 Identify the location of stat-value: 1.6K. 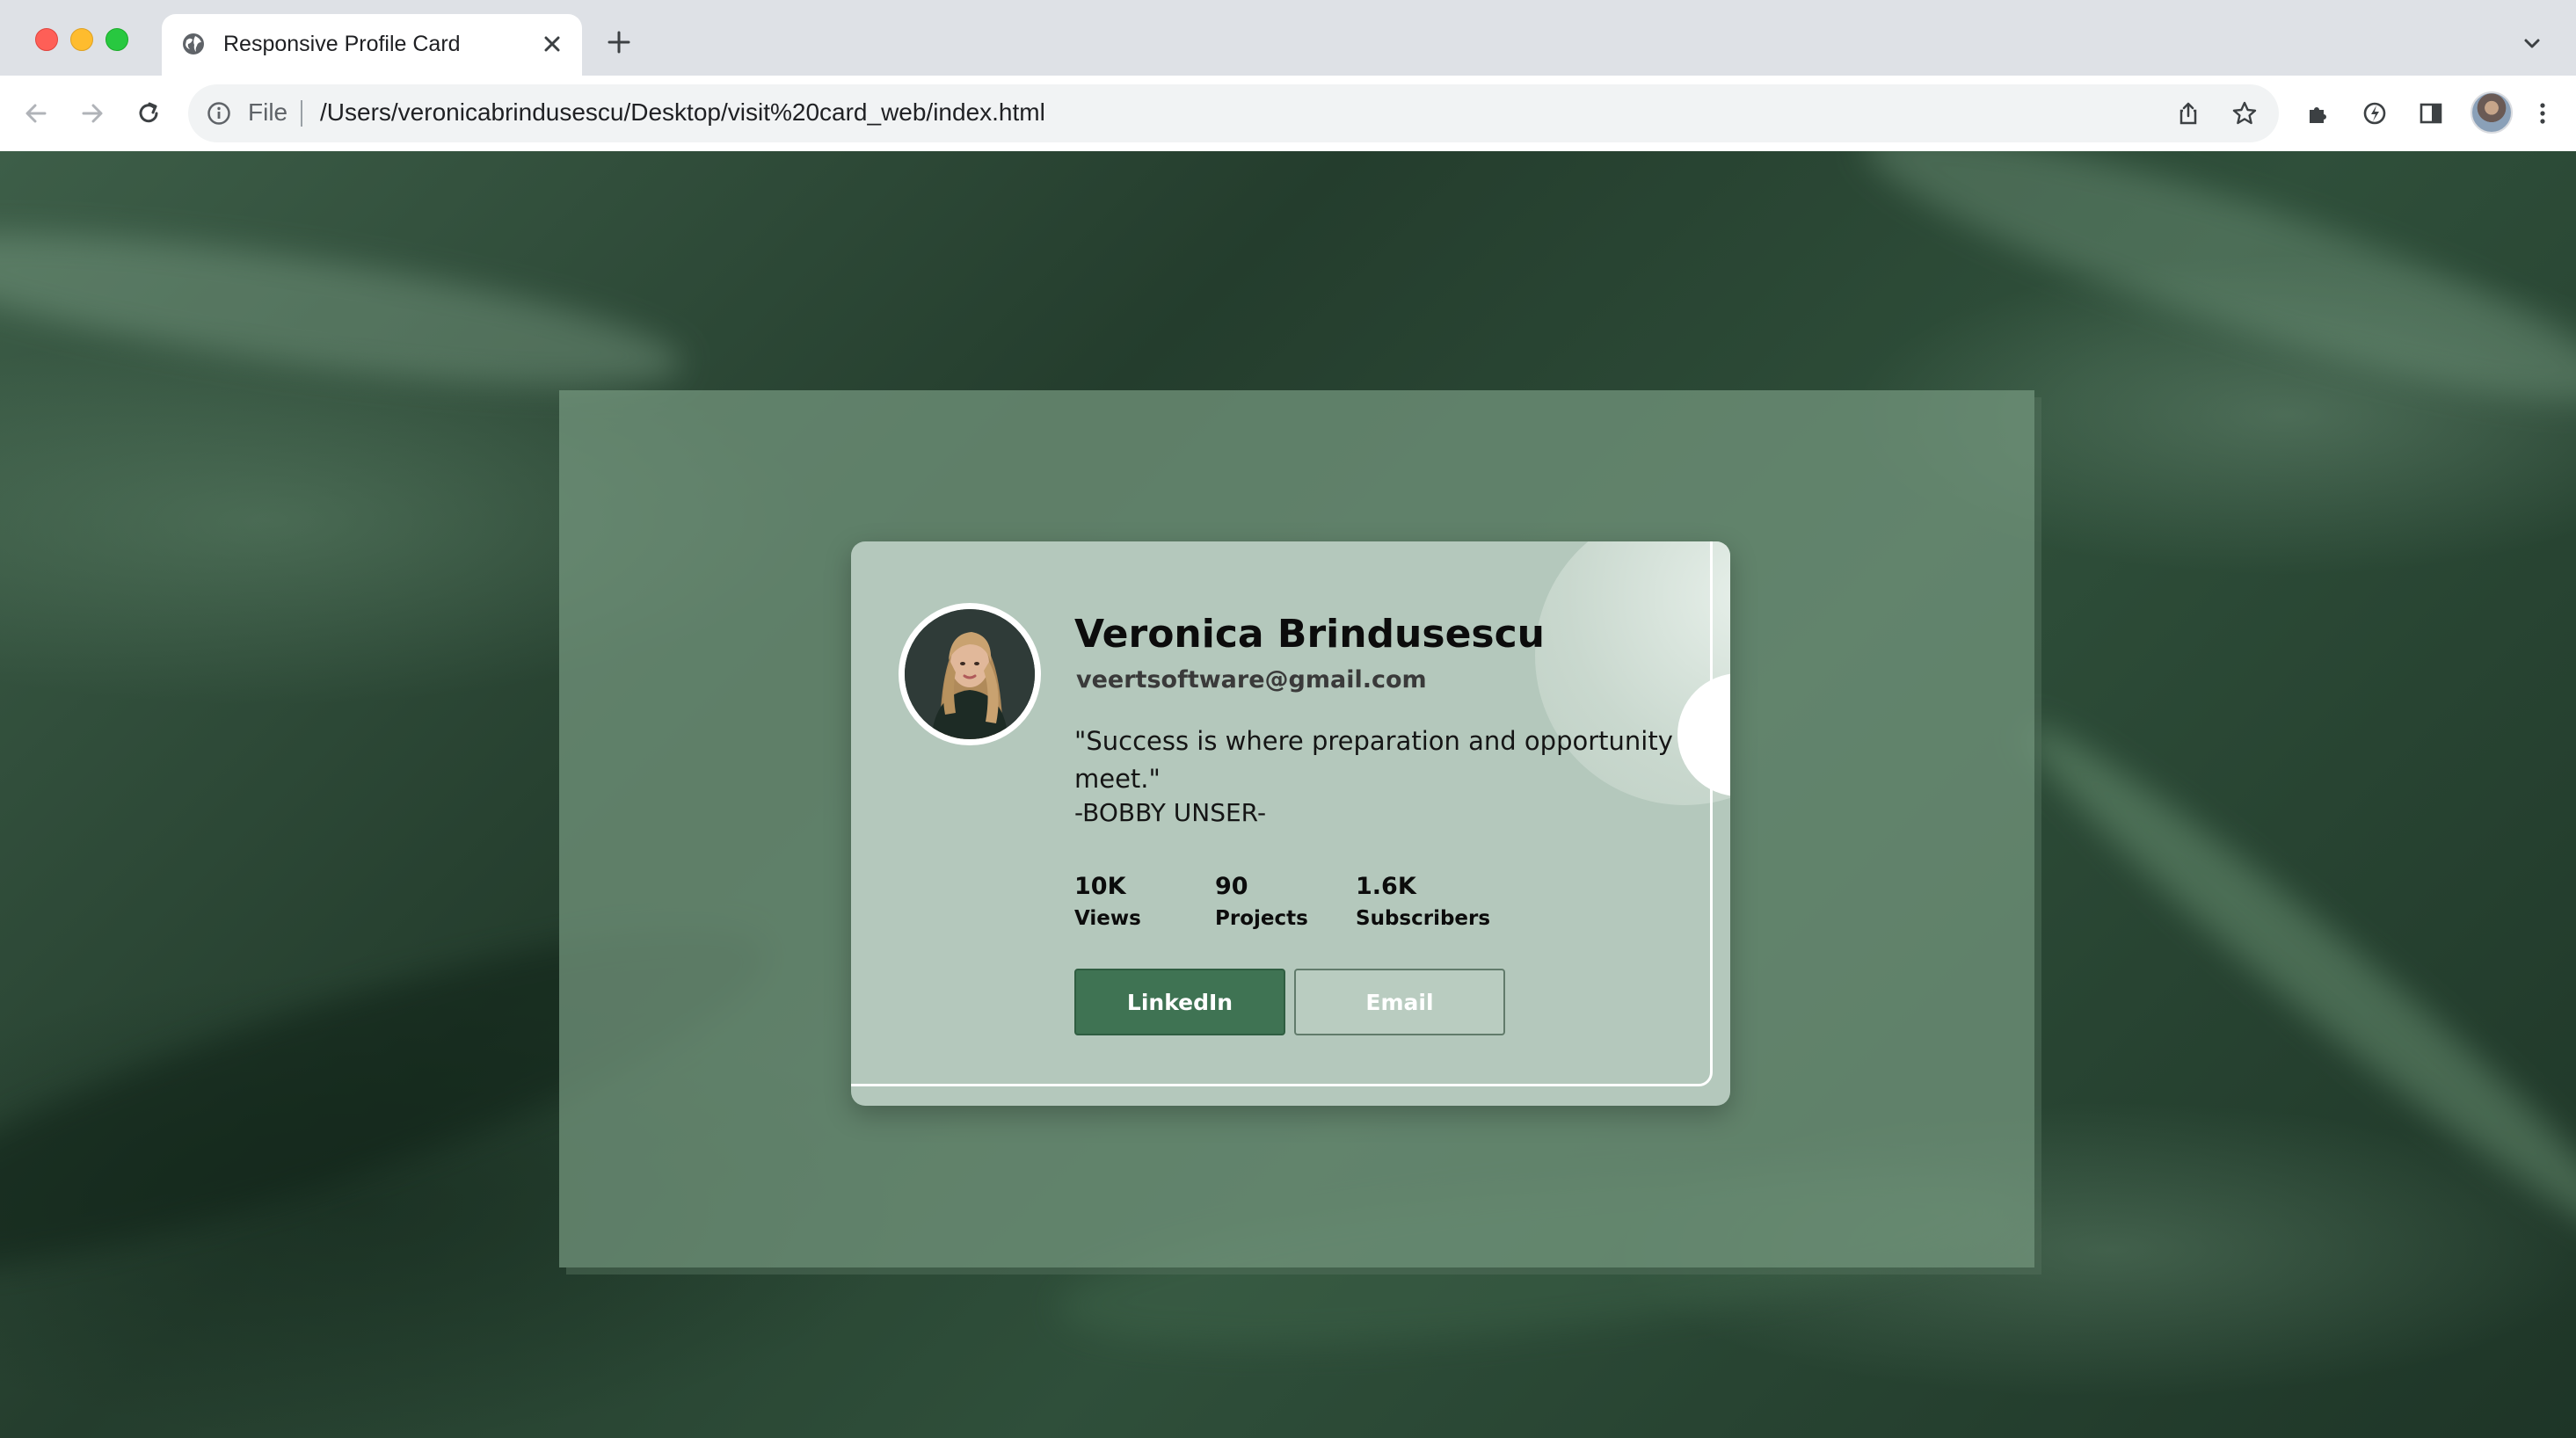
(1386, 886).